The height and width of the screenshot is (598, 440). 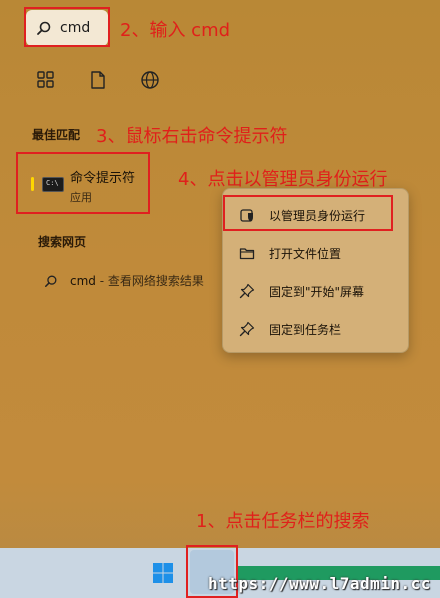 I want to click on filter-bar, so click(x=98, y=80).